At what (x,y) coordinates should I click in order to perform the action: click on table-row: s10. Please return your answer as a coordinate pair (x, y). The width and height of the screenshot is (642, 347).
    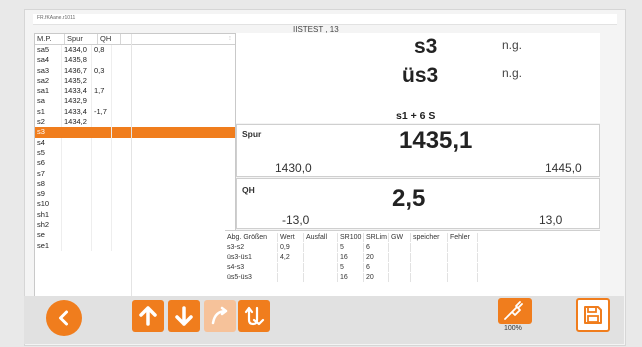
    Looking at the image, I should click on (135, 204).